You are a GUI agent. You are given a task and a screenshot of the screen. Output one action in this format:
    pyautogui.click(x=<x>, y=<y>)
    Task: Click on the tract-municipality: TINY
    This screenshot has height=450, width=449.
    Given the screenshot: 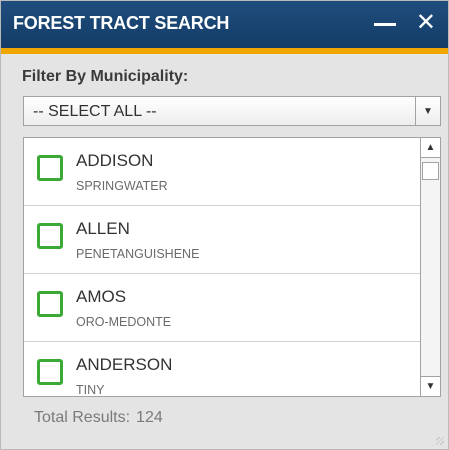 What is the action you would take?
    pyautogui.click(x=90, y=390)
    